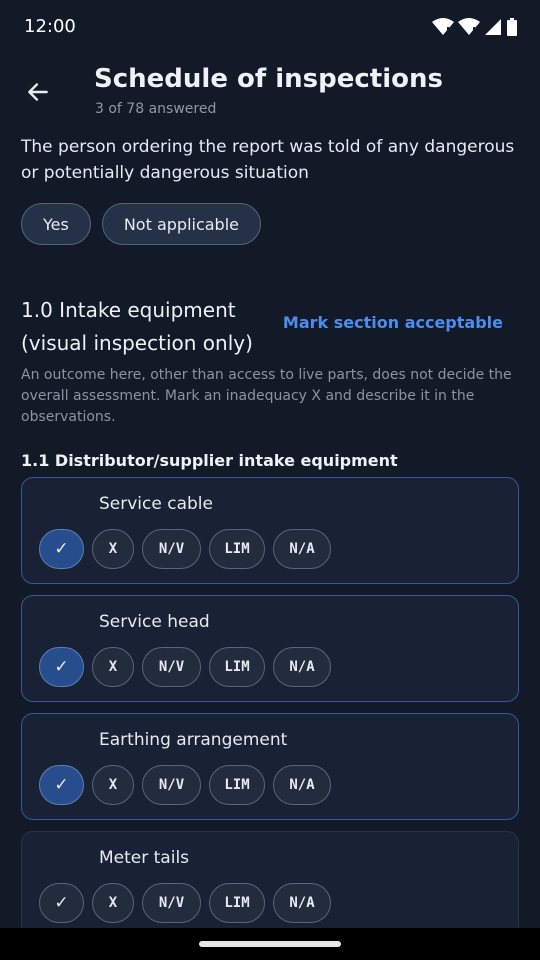 The height and width of the screenshot is (960, 540). Describe the element at coordinates (156, 109) in the screenshot. I see `answered-count: 3 of 78 answered` at that location.